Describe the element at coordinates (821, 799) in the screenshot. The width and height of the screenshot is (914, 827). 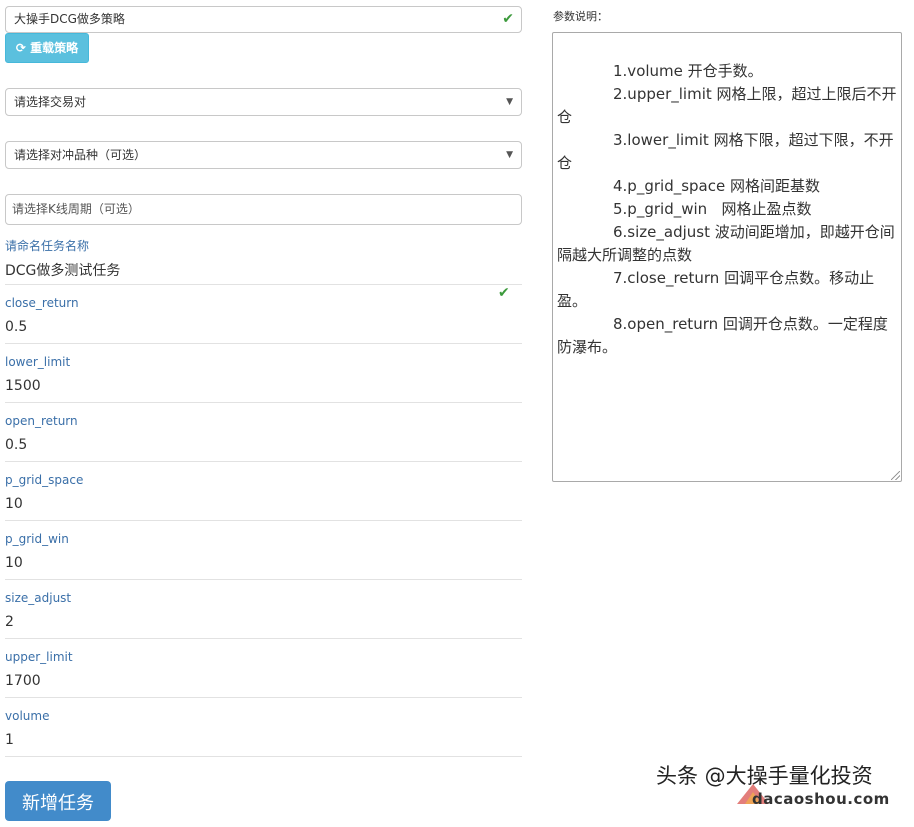
I see `watermark-site: dacaoshou.com` at that location.